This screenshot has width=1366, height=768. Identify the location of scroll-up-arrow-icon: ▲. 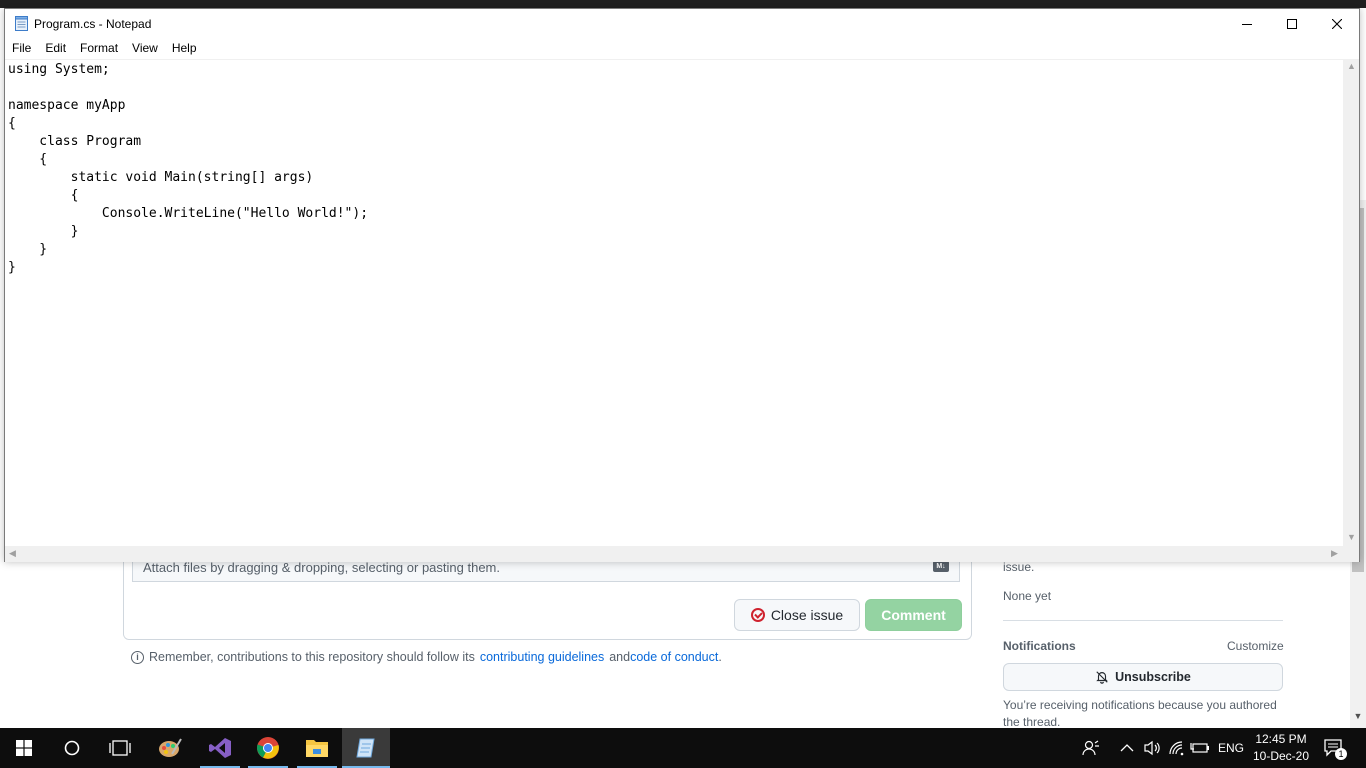
(1351, 66).